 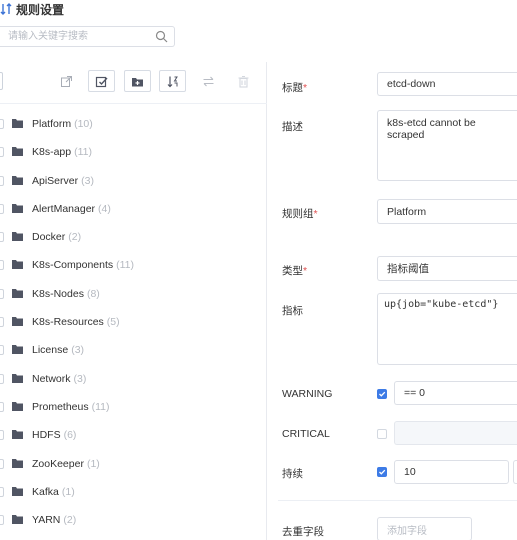 What do you see at coordinates (75, 36) in the screenshot?
I see `search-input` at bounding box center [75, 36].